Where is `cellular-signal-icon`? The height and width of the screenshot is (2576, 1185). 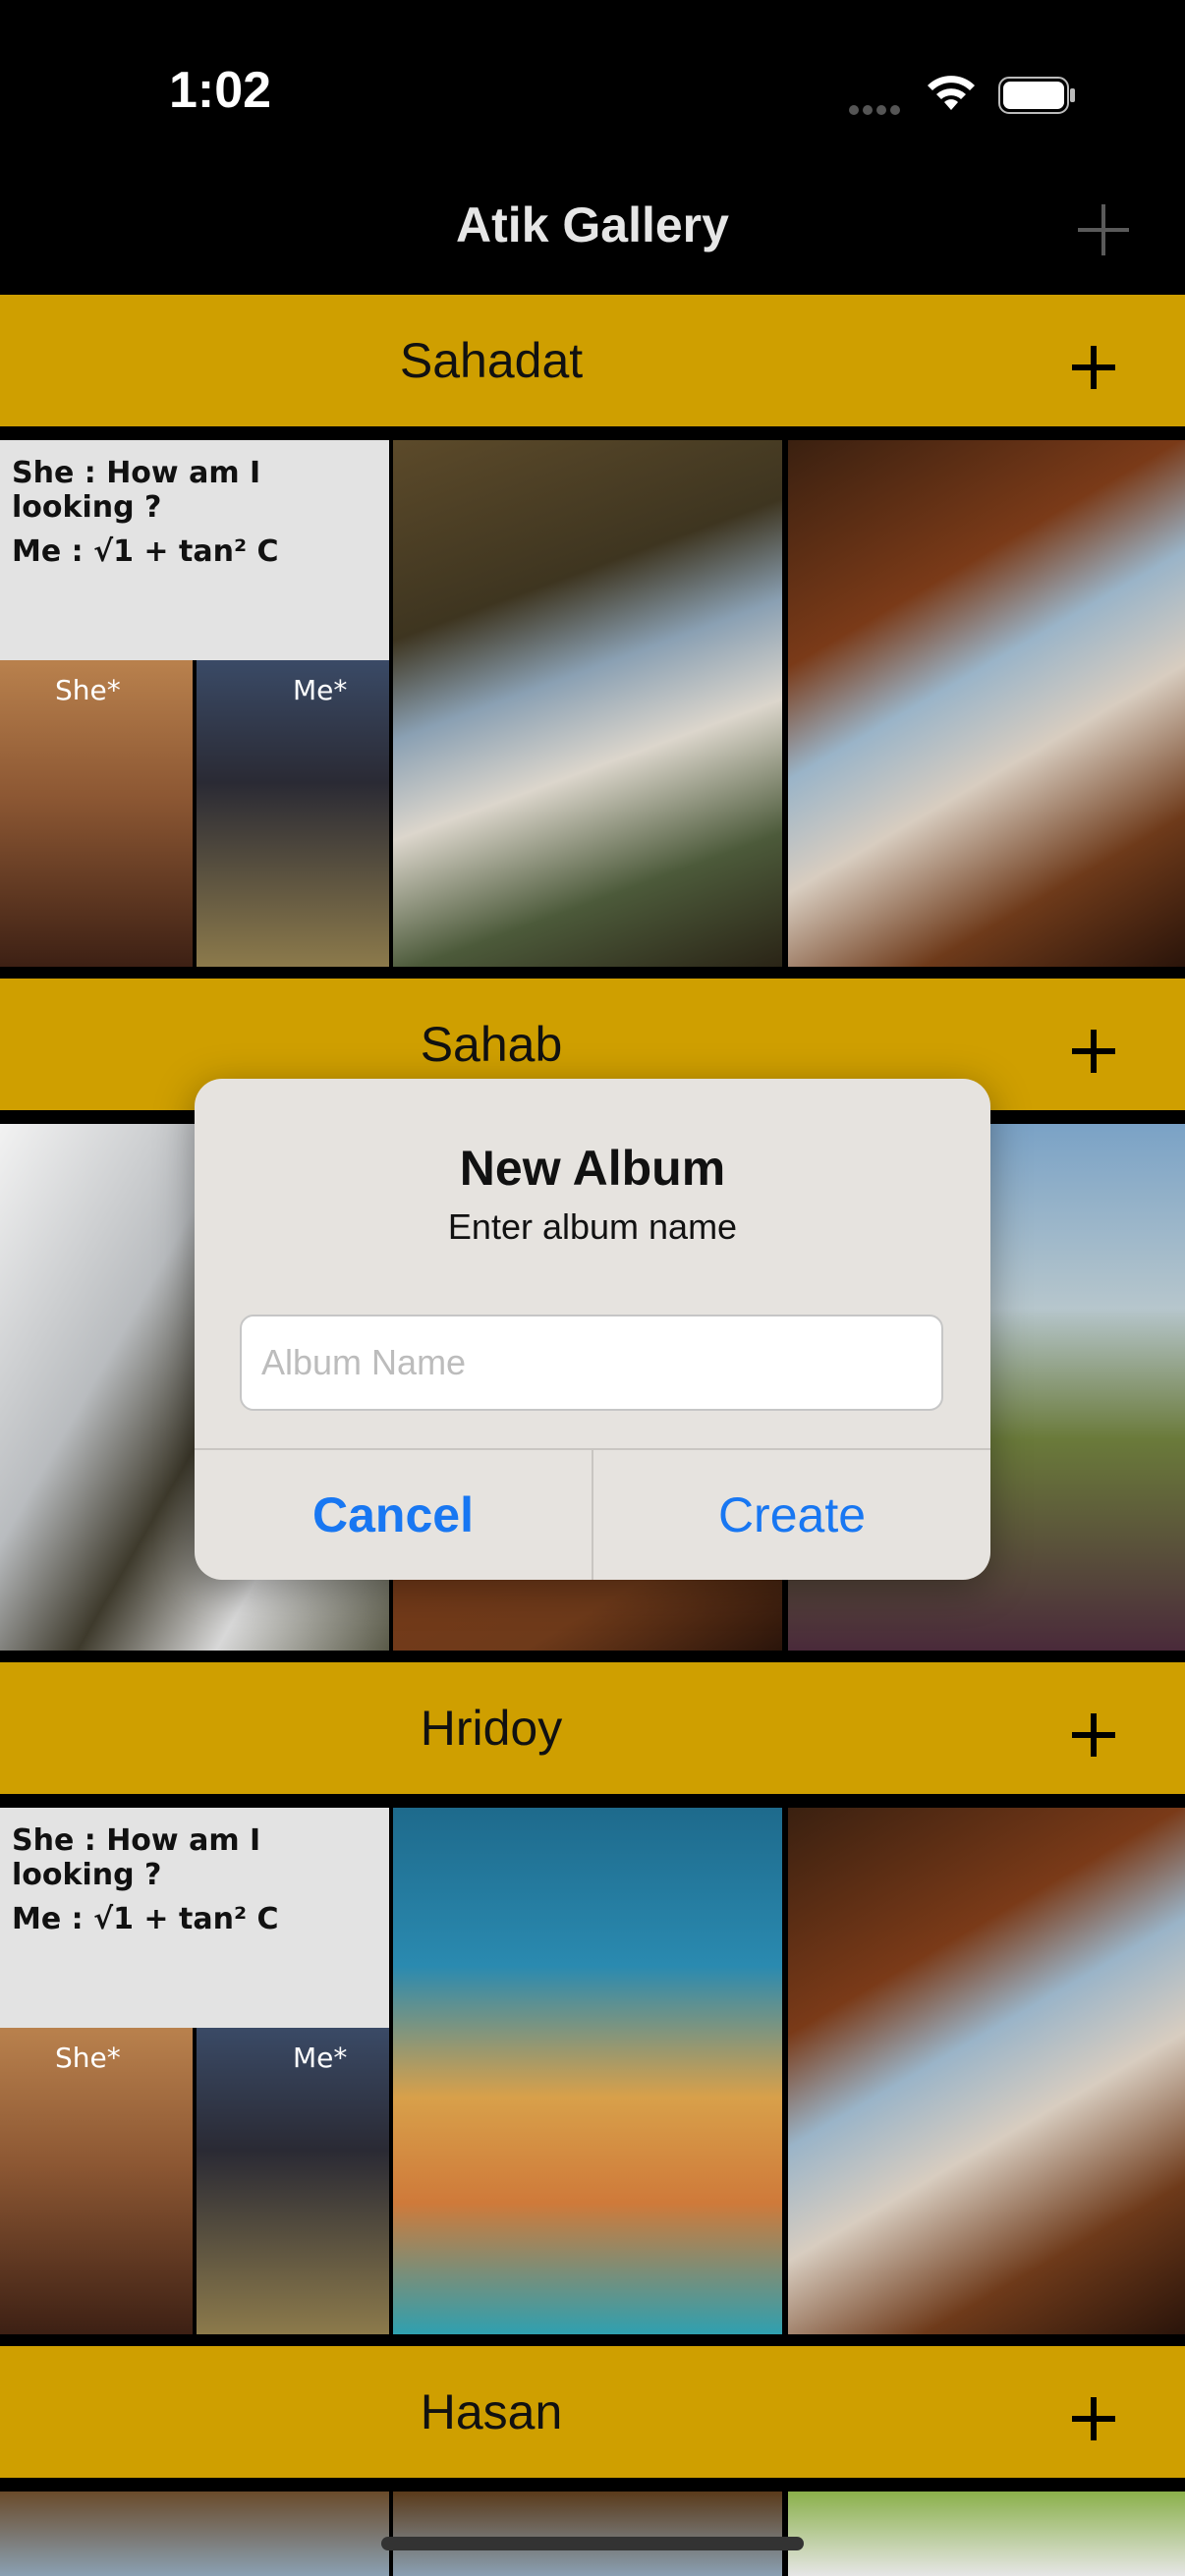
cellular-signal-icon is located at coordinates (878, 108).